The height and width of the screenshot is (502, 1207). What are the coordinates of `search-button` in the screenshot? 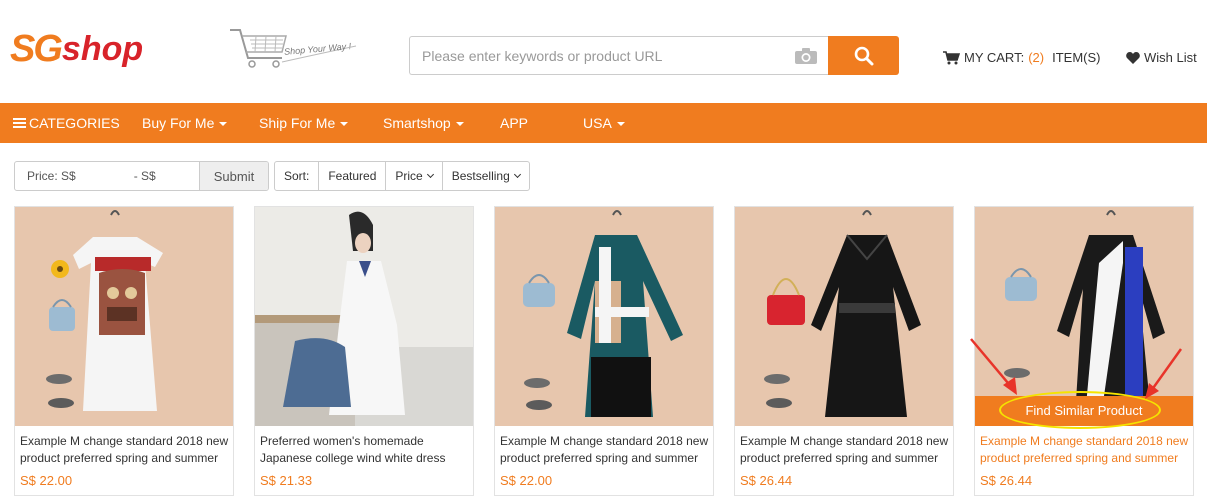 It's located at (863, 55).